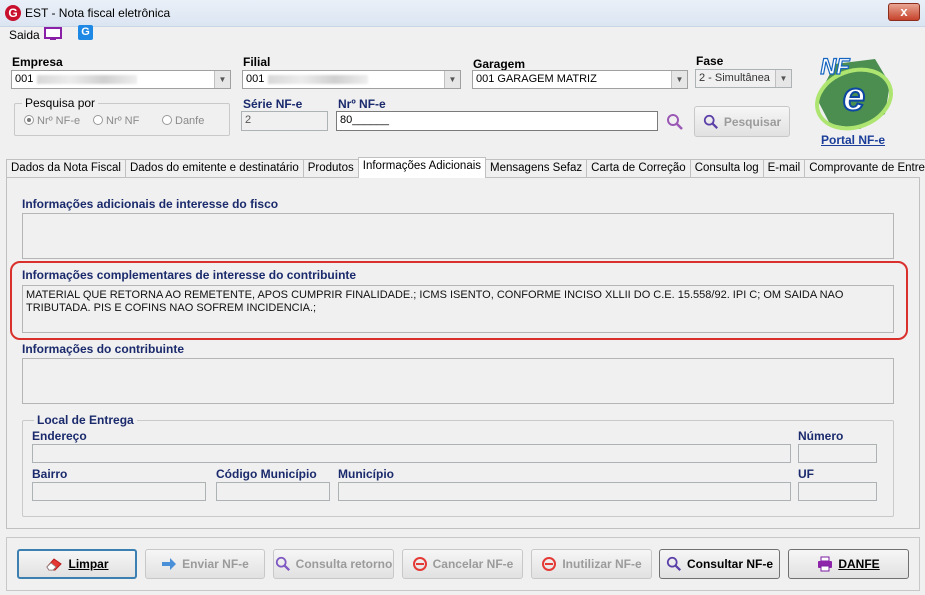 This screenshot has width=925, height=595. I want to click on tab-dados-nota-fiscal: Dados da Nota Fiscal, so click(66, 168).